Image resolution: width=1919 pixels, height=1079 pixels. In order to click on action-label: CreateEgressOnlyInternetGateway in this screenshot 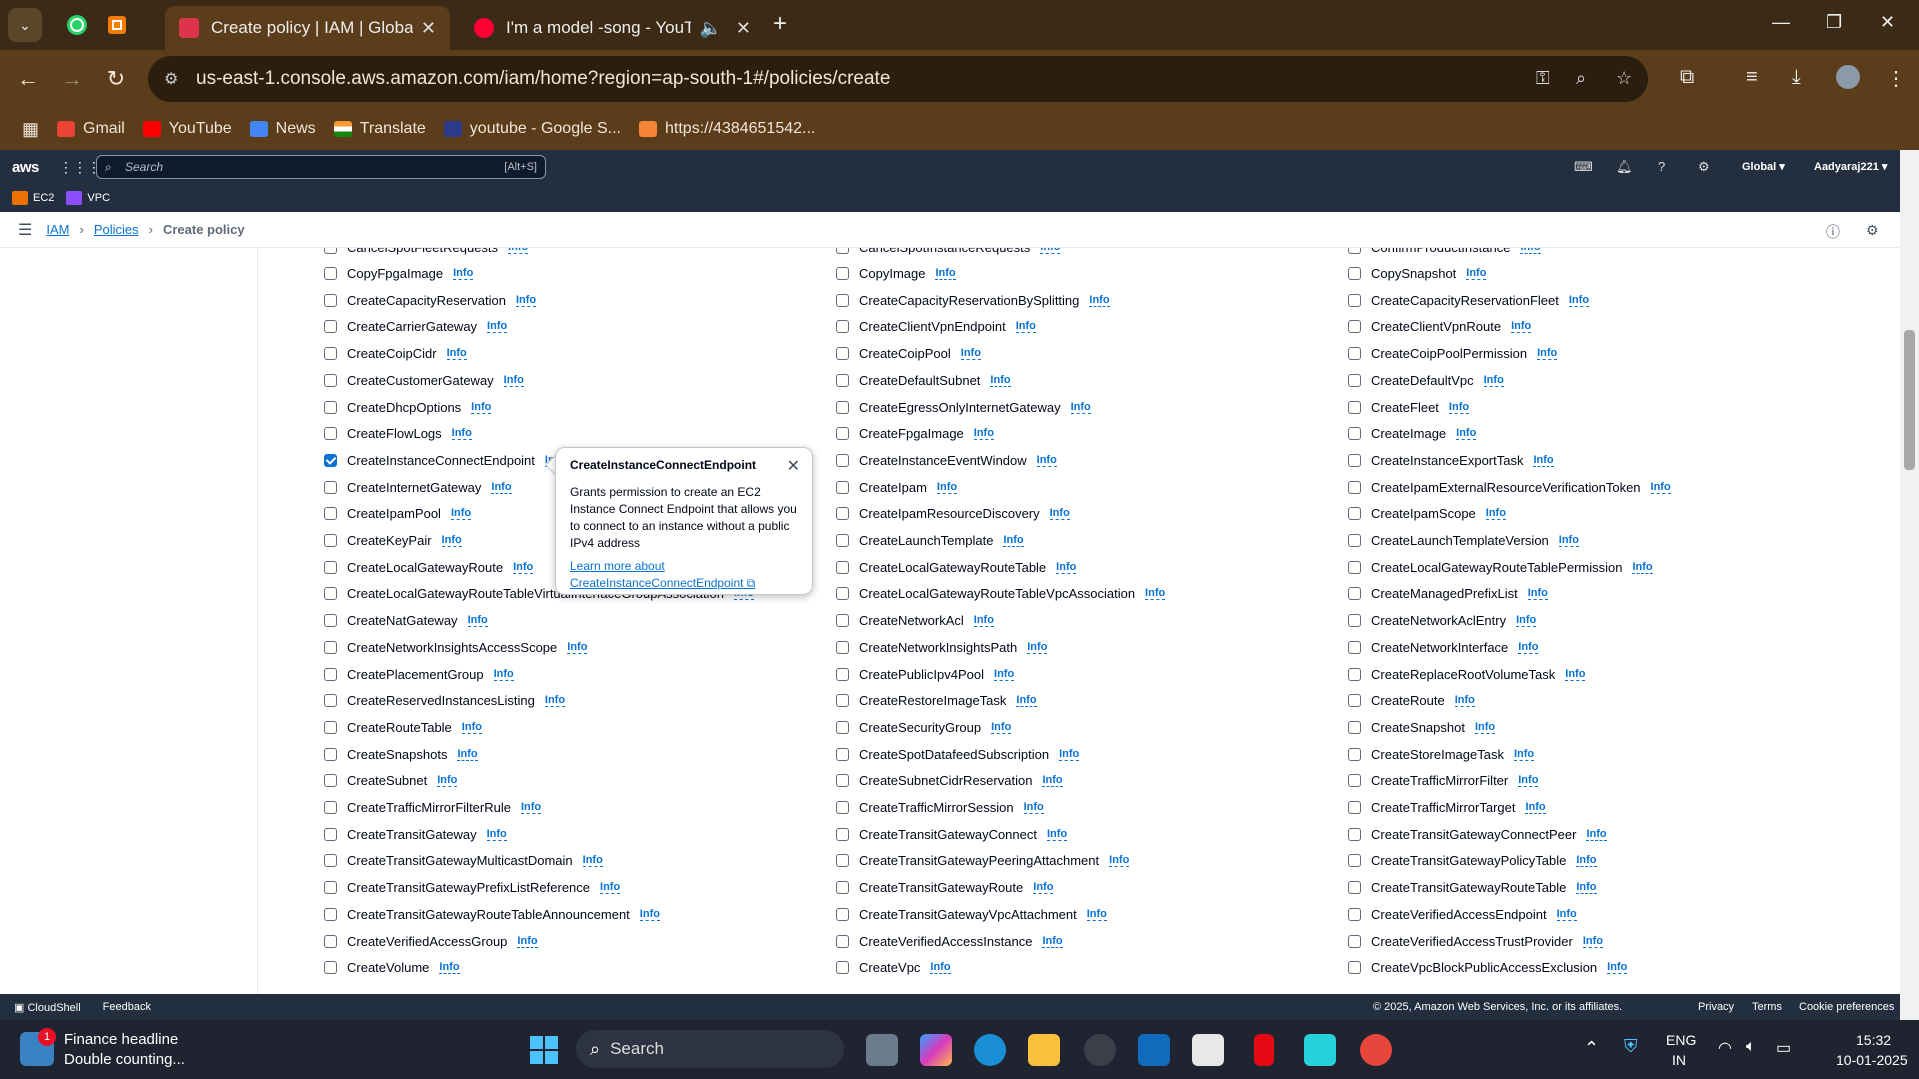, I will do `click(960, 407)`.